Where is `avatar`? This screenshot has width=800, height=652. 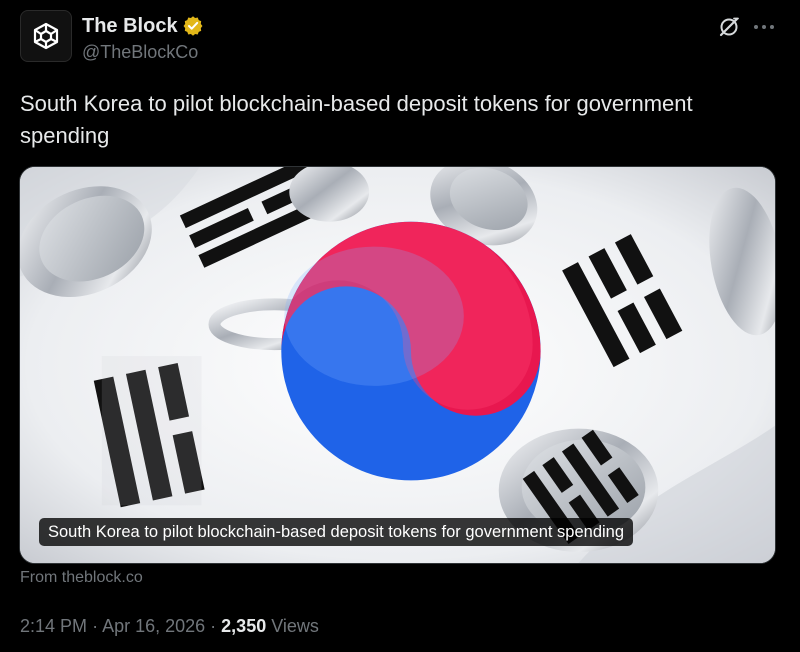 avatar is located at coordinates (46, 36).